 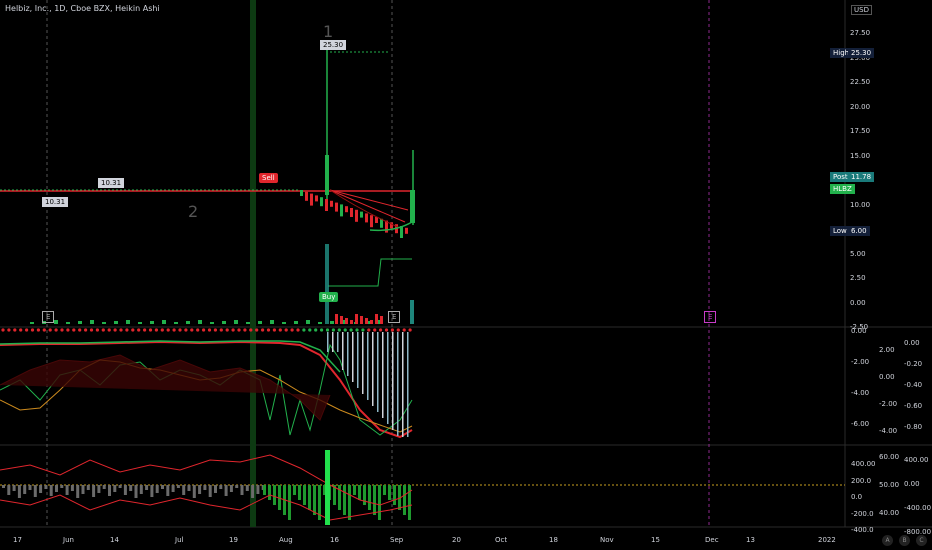 I want to click on axis-button-a: A, so click(x=887, y=540).